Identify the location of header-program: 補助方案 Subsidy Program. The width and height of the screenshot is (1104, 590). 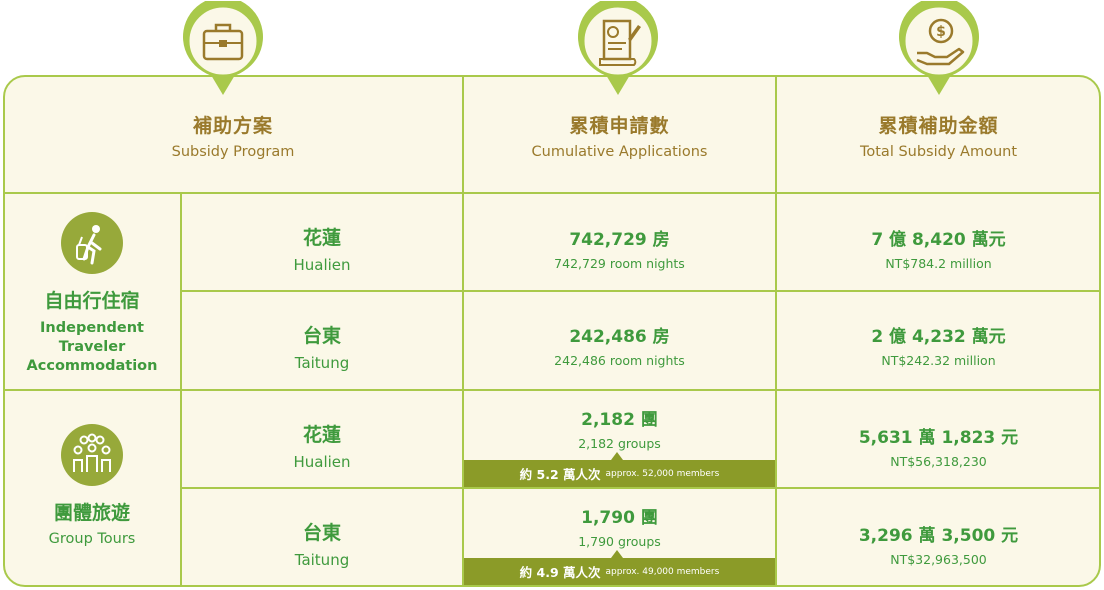
(233, 135).